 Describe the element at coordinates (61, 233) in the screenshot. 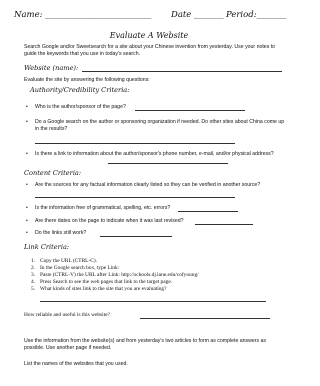

I see `content-question-links: Do the links still work?` at that location.